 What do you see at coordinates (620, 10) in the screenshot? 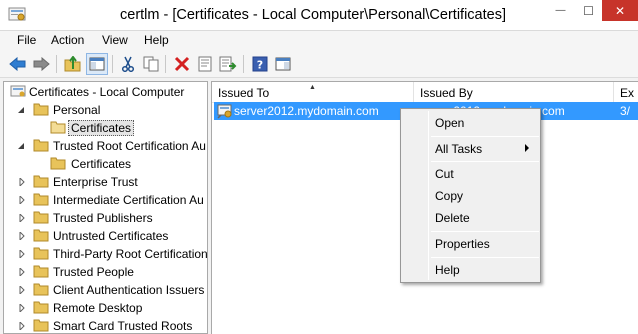
I see `close-button: ✕` at bounding box center [620, 10].